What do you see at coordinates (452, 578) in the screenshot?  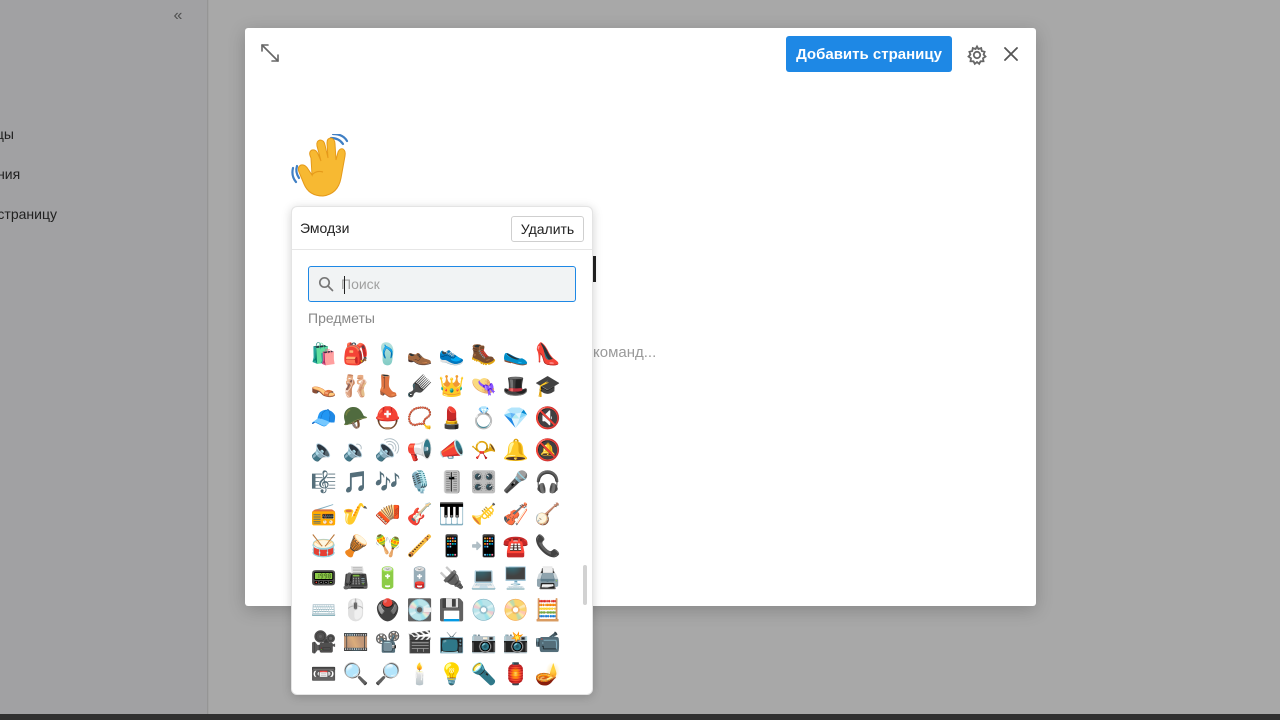 I see `emoji-cell: 🔌` at bounding box center [452, 578].